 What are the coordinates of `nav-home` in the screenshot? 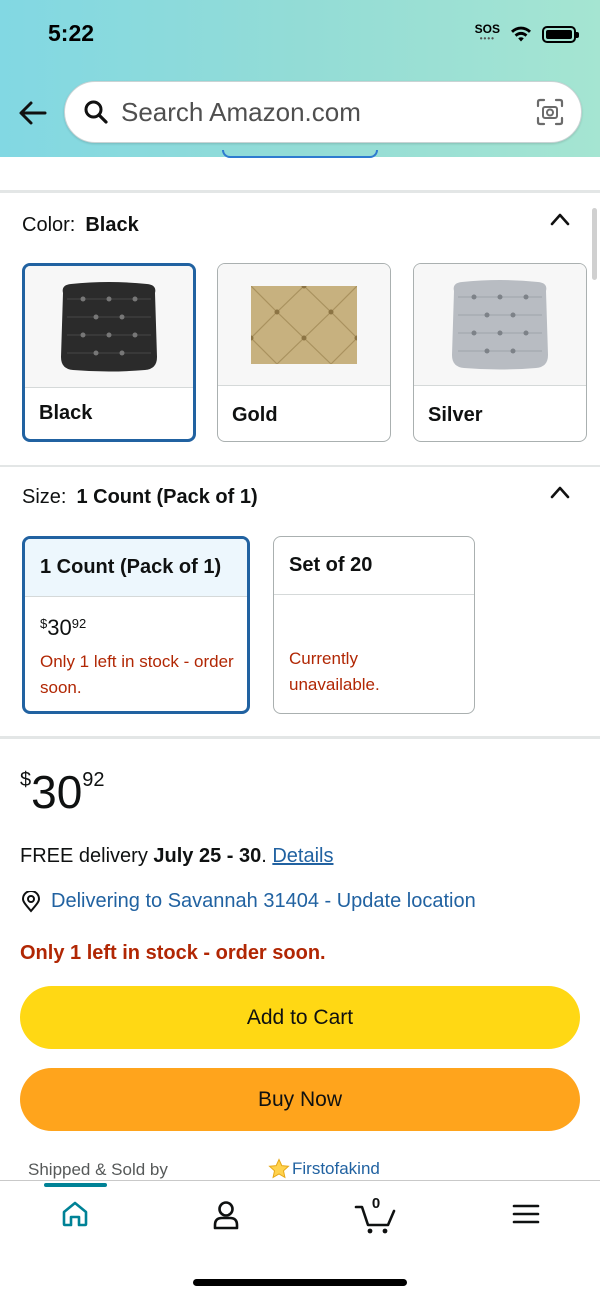 It's located at (75, 1219).